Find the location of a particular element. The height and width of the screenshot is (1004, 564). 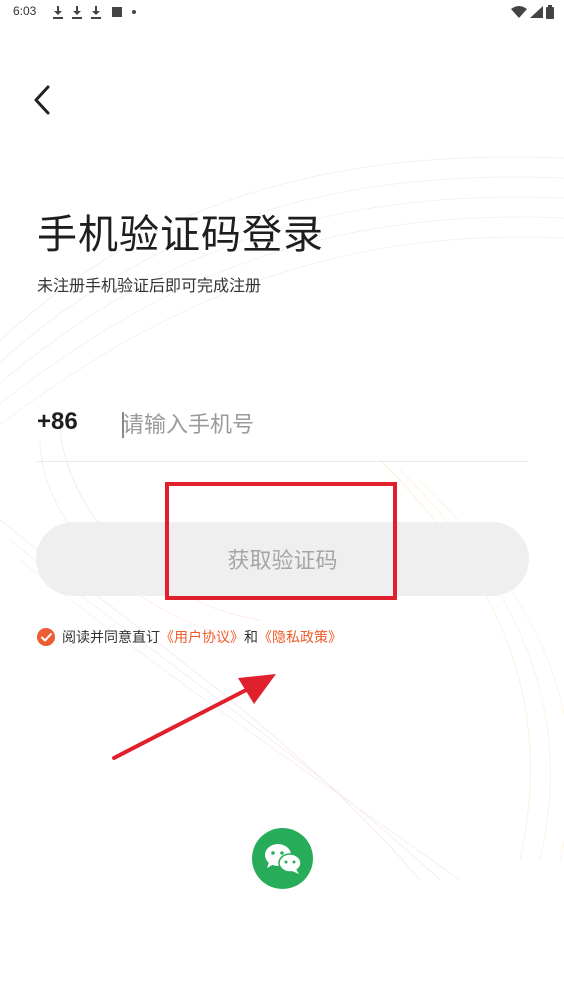

back-button is located at coordinates (42, 100).